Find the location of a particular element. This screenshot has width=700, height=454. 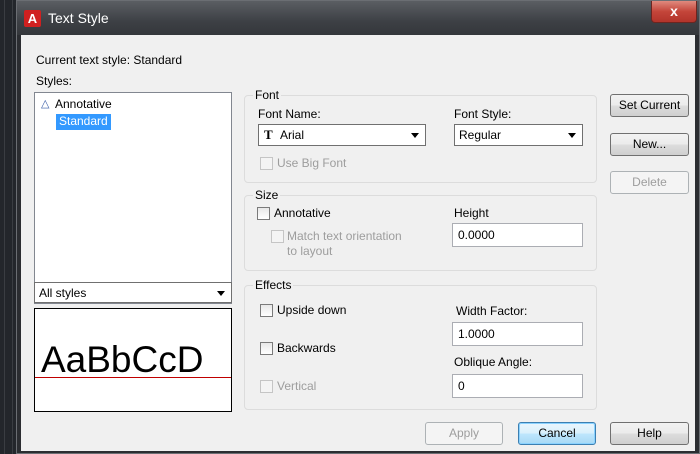

current-style-value: Standard is located at coordinates (158, 60).